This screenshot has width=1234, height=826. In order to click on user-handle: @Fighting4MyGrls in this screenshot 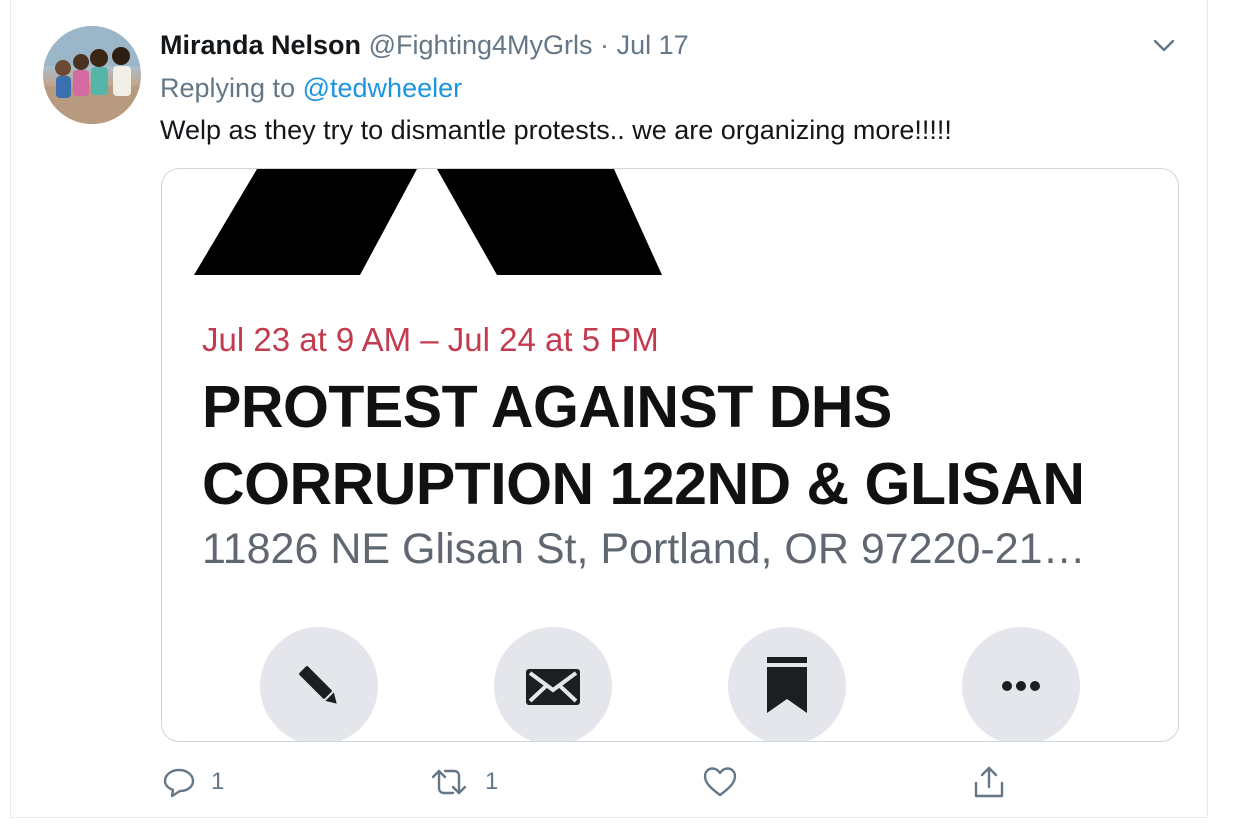, I will do `click(481, 45)`.